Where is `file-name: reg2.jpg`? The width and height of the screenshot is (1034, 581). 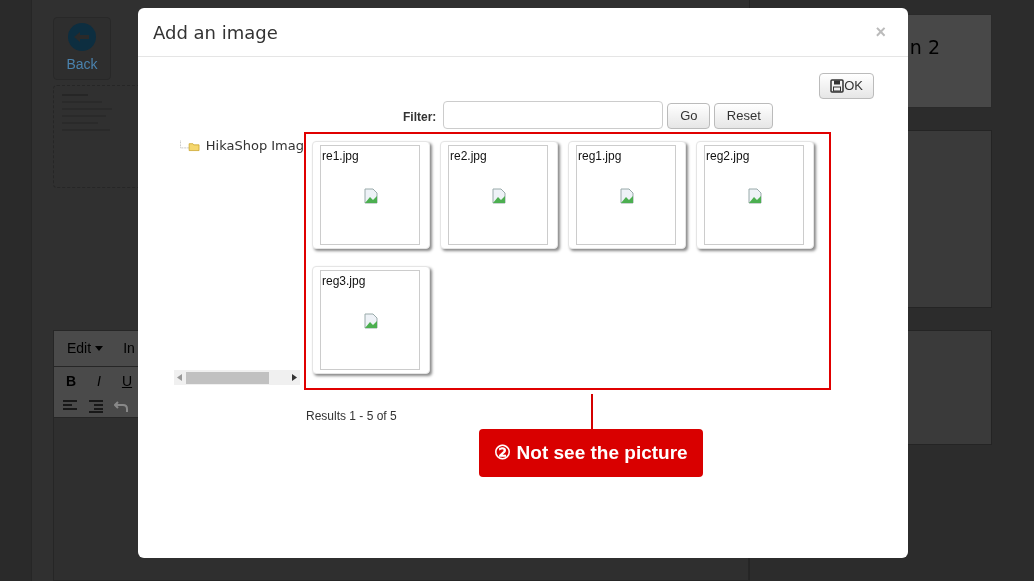 file-name: reg2.jpg is located at coordinates (728, 156).